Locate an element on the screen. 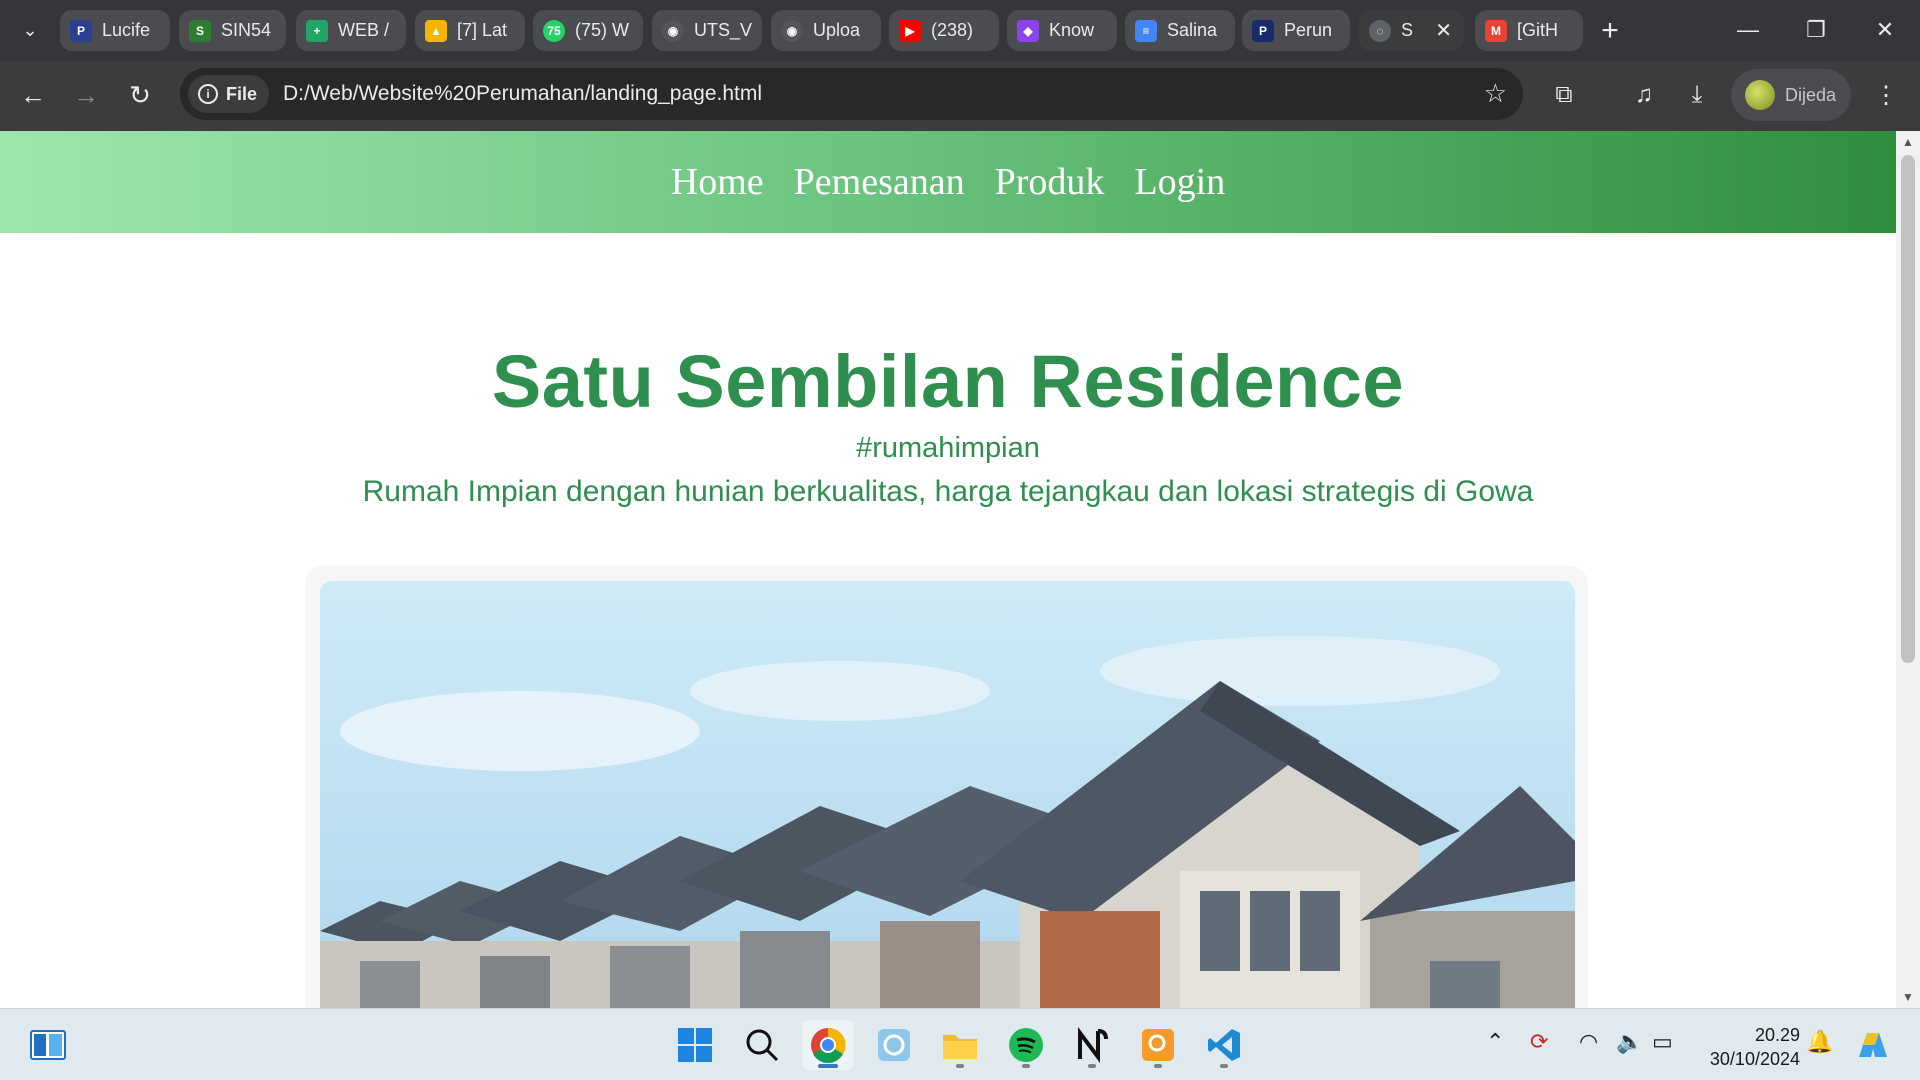 This screenshot has width=1920, height=1080. hero-tagline: #rumahimpian is located at coordinates (948, 448).